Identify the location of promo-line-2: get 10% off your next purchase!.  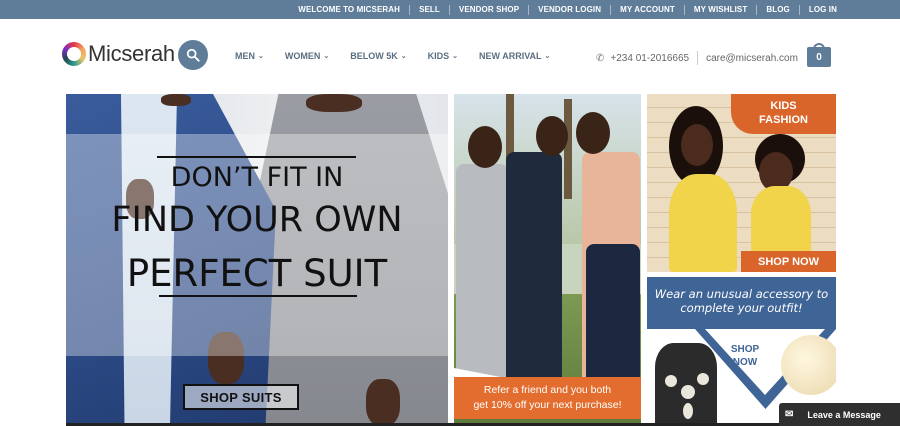
(547, 405).